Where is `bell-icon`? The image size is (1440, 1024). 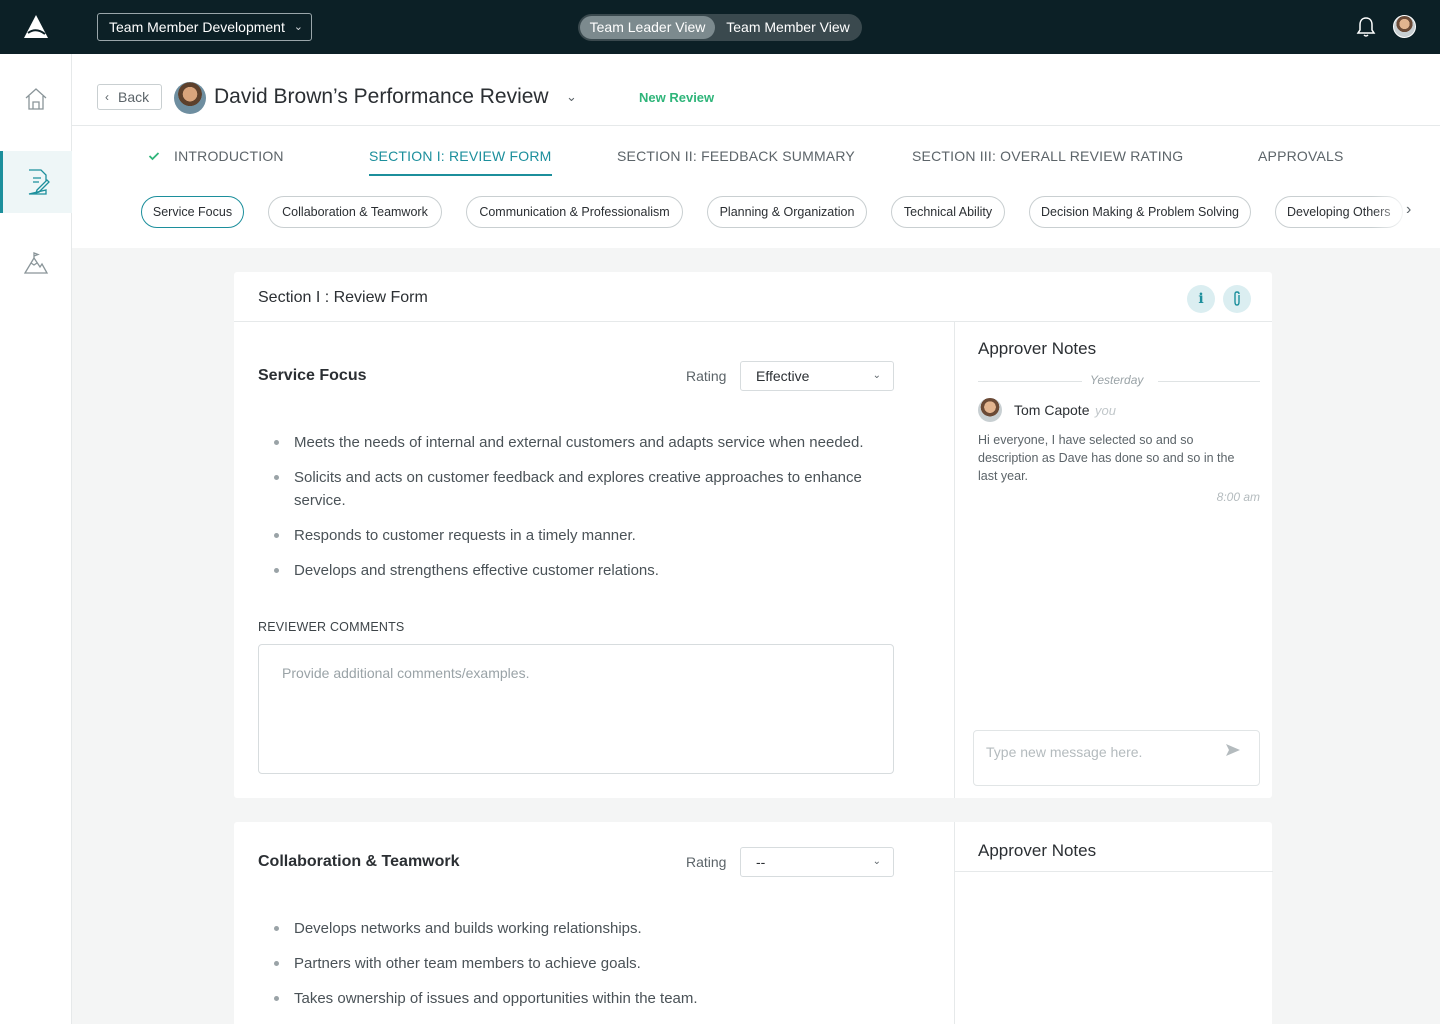 bell-icon is located at coordinates (1366, 27).